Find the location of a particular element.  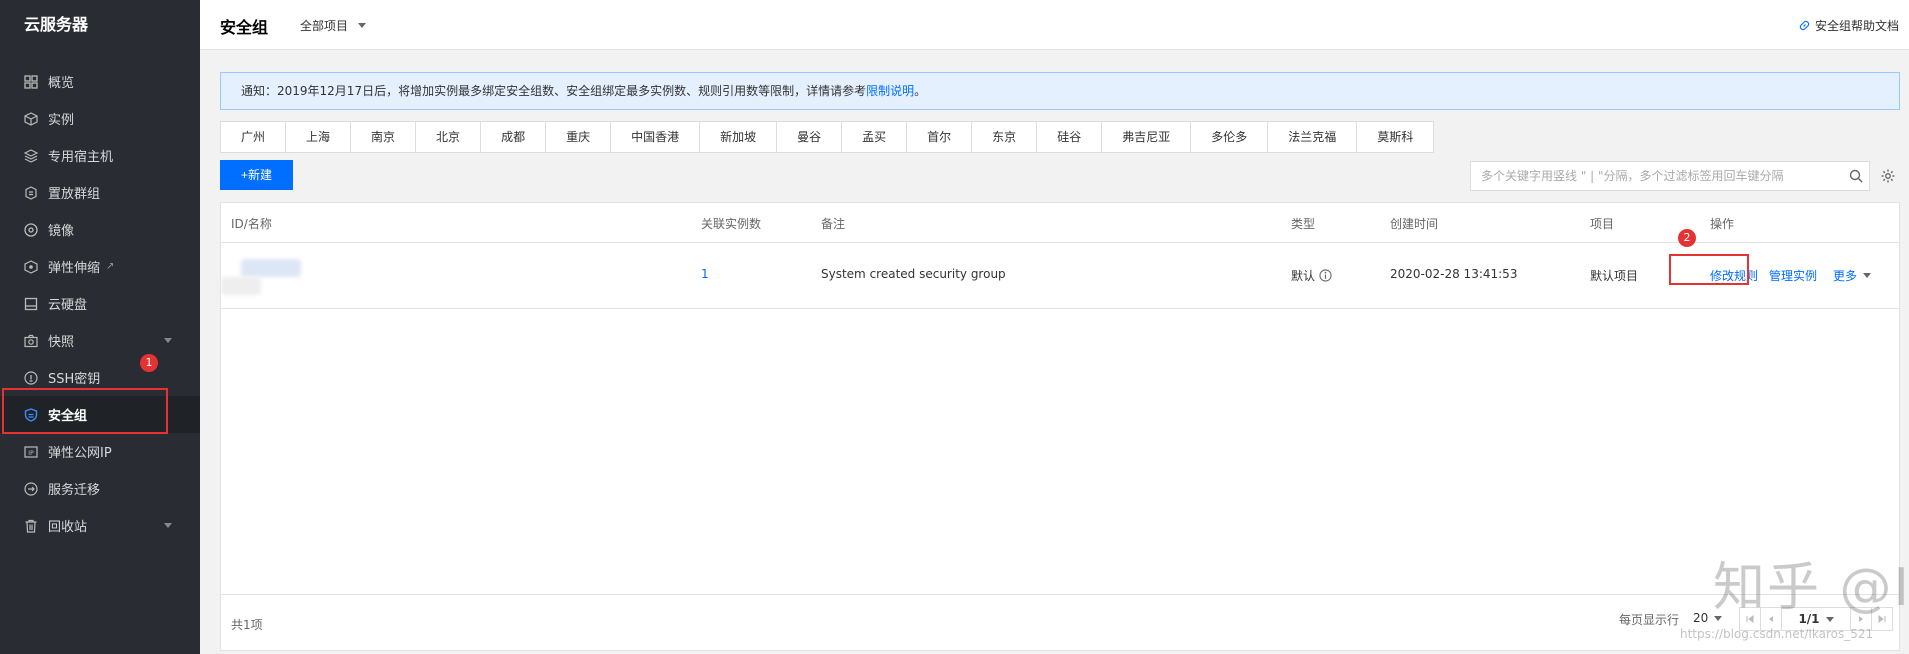

sidebar-item-recycle-bin: 回收站 is located at coordinates (100, 525).